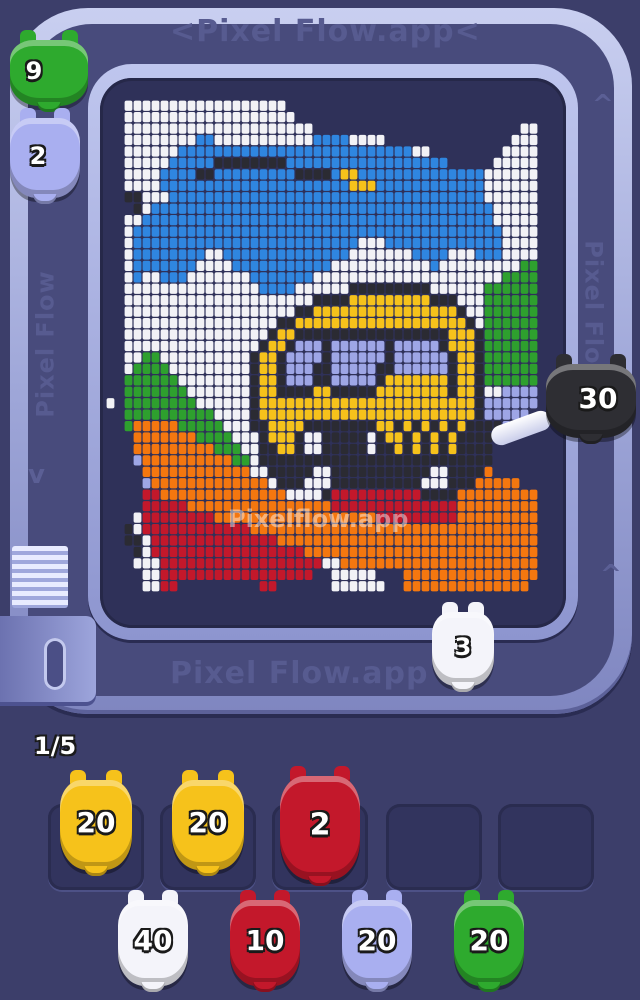 This screenshot has height=1000, width=640. Describe the element at coordinates (377, 941) in the screenshot. I see `reserve-shooter-lavender: 20` at that location.